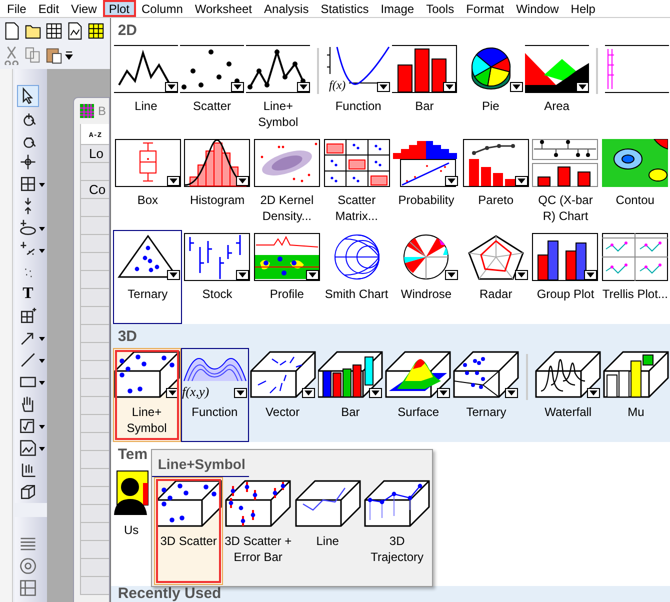 Image resolution: width=670 pixels, height=602 pixels. Describe the element at coordinates (424, 69) in the screenshot. I see `bar-chart-icon` at that location.